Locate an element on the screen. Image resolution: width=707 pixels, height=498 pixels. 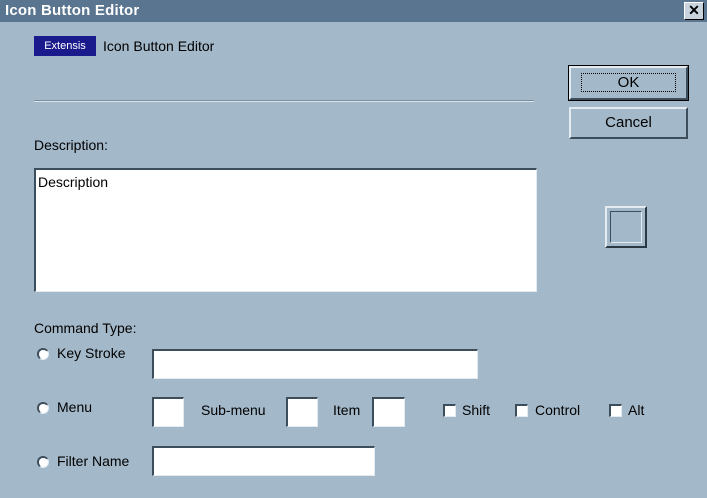
close-button: ✕ is located at coordinates (694, 11).